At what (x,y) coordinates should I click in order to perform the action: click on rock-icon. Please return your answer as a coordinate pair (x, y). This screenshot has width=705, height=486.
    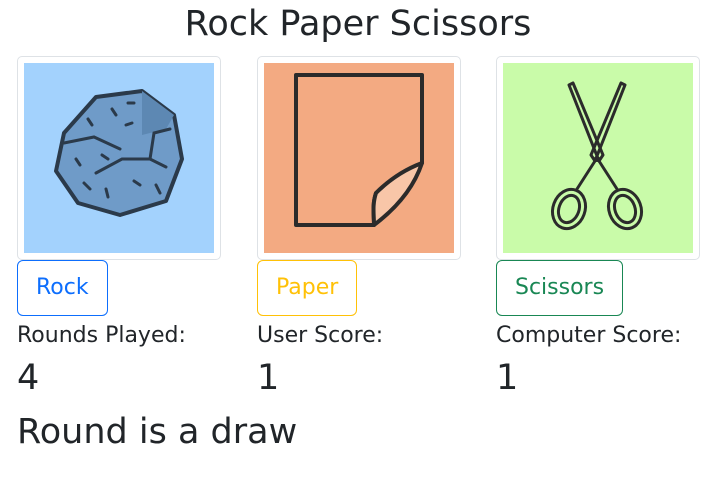
    Looking at the image, I should click on (119, 158).